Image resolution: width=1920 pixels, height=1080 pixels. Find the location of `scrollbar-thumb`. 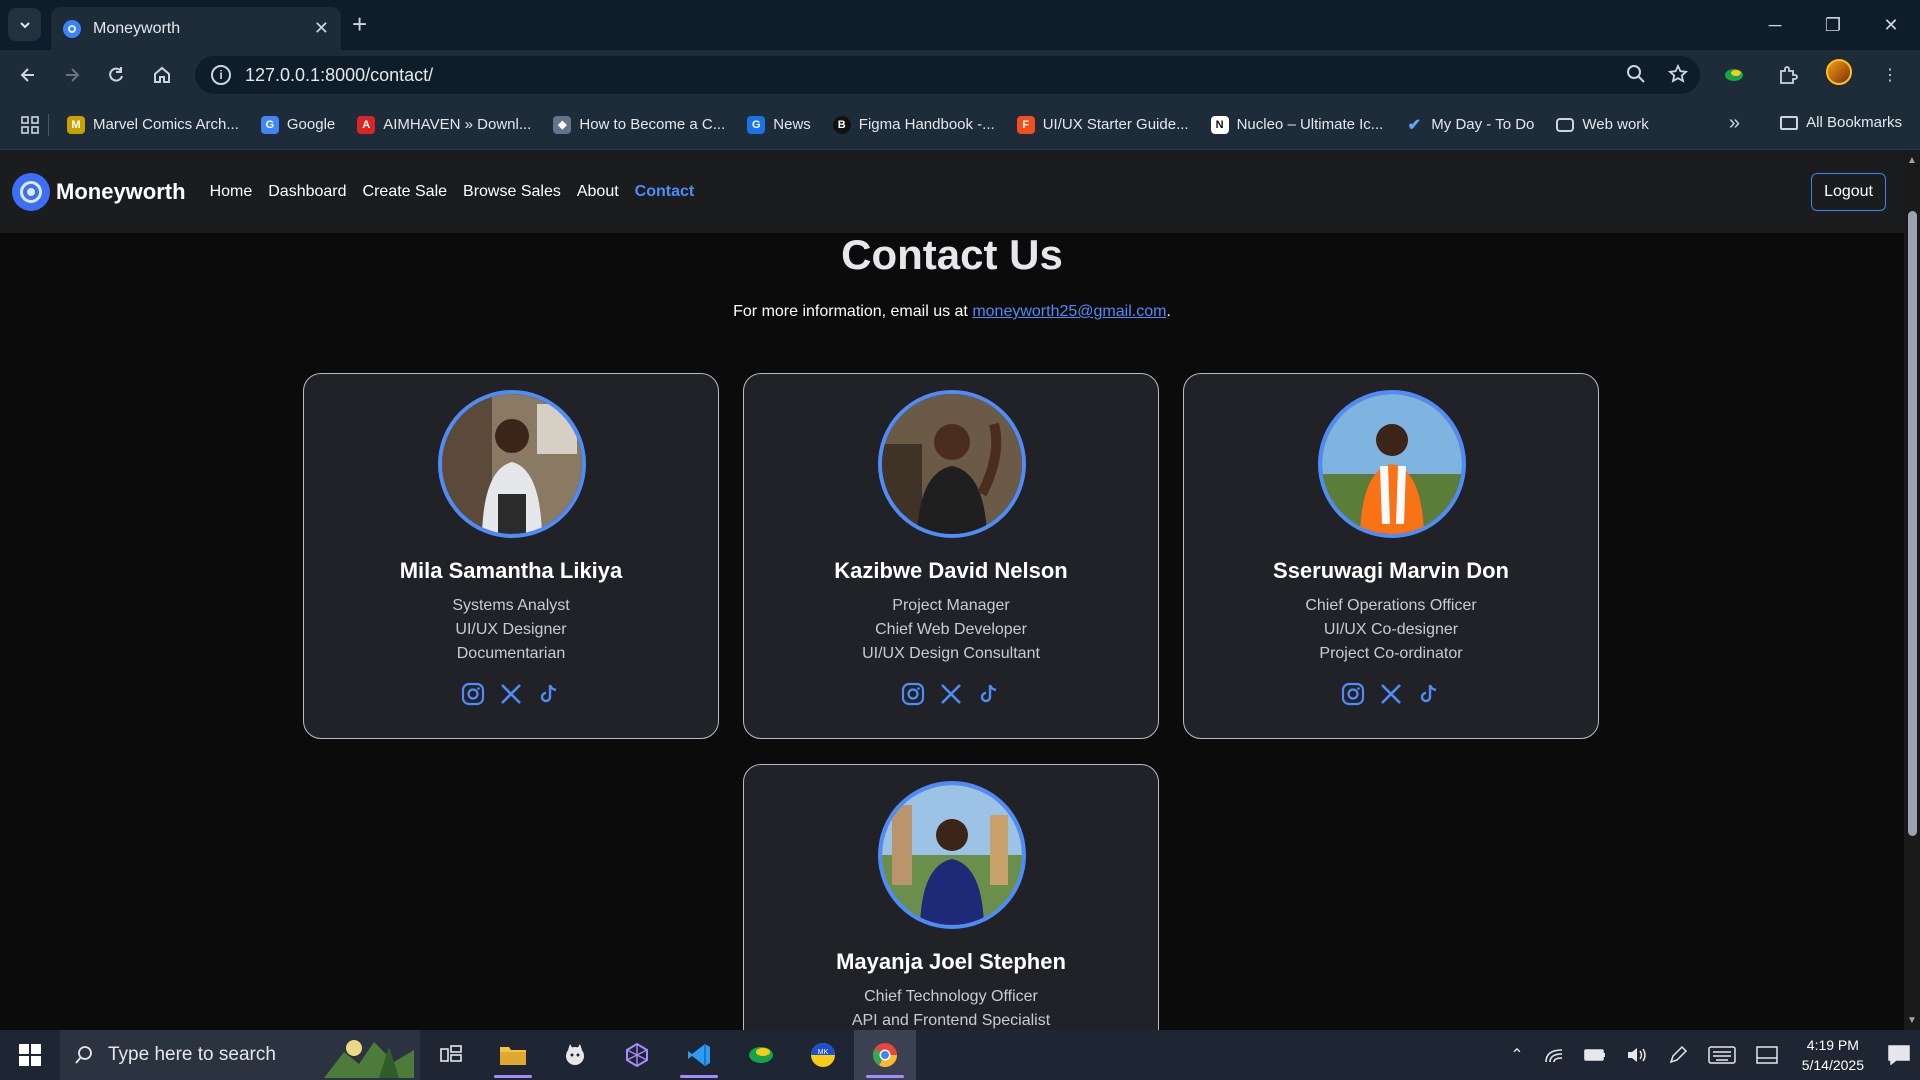

scrollbar-thumb is located at coordinates (1912, 523).